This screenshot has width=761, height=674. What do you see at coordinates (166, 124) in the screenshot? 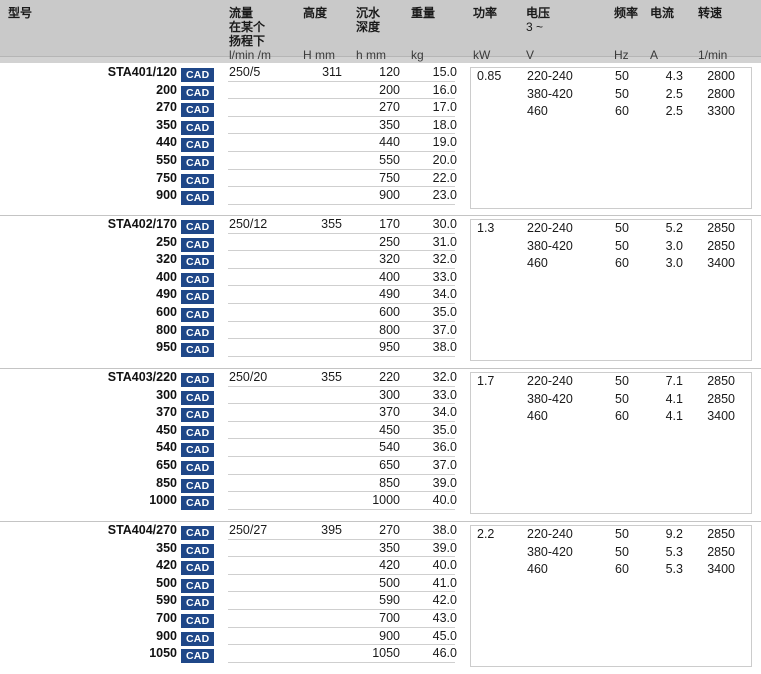
I see `cell-model: 350` at bounding box center [166, 124].